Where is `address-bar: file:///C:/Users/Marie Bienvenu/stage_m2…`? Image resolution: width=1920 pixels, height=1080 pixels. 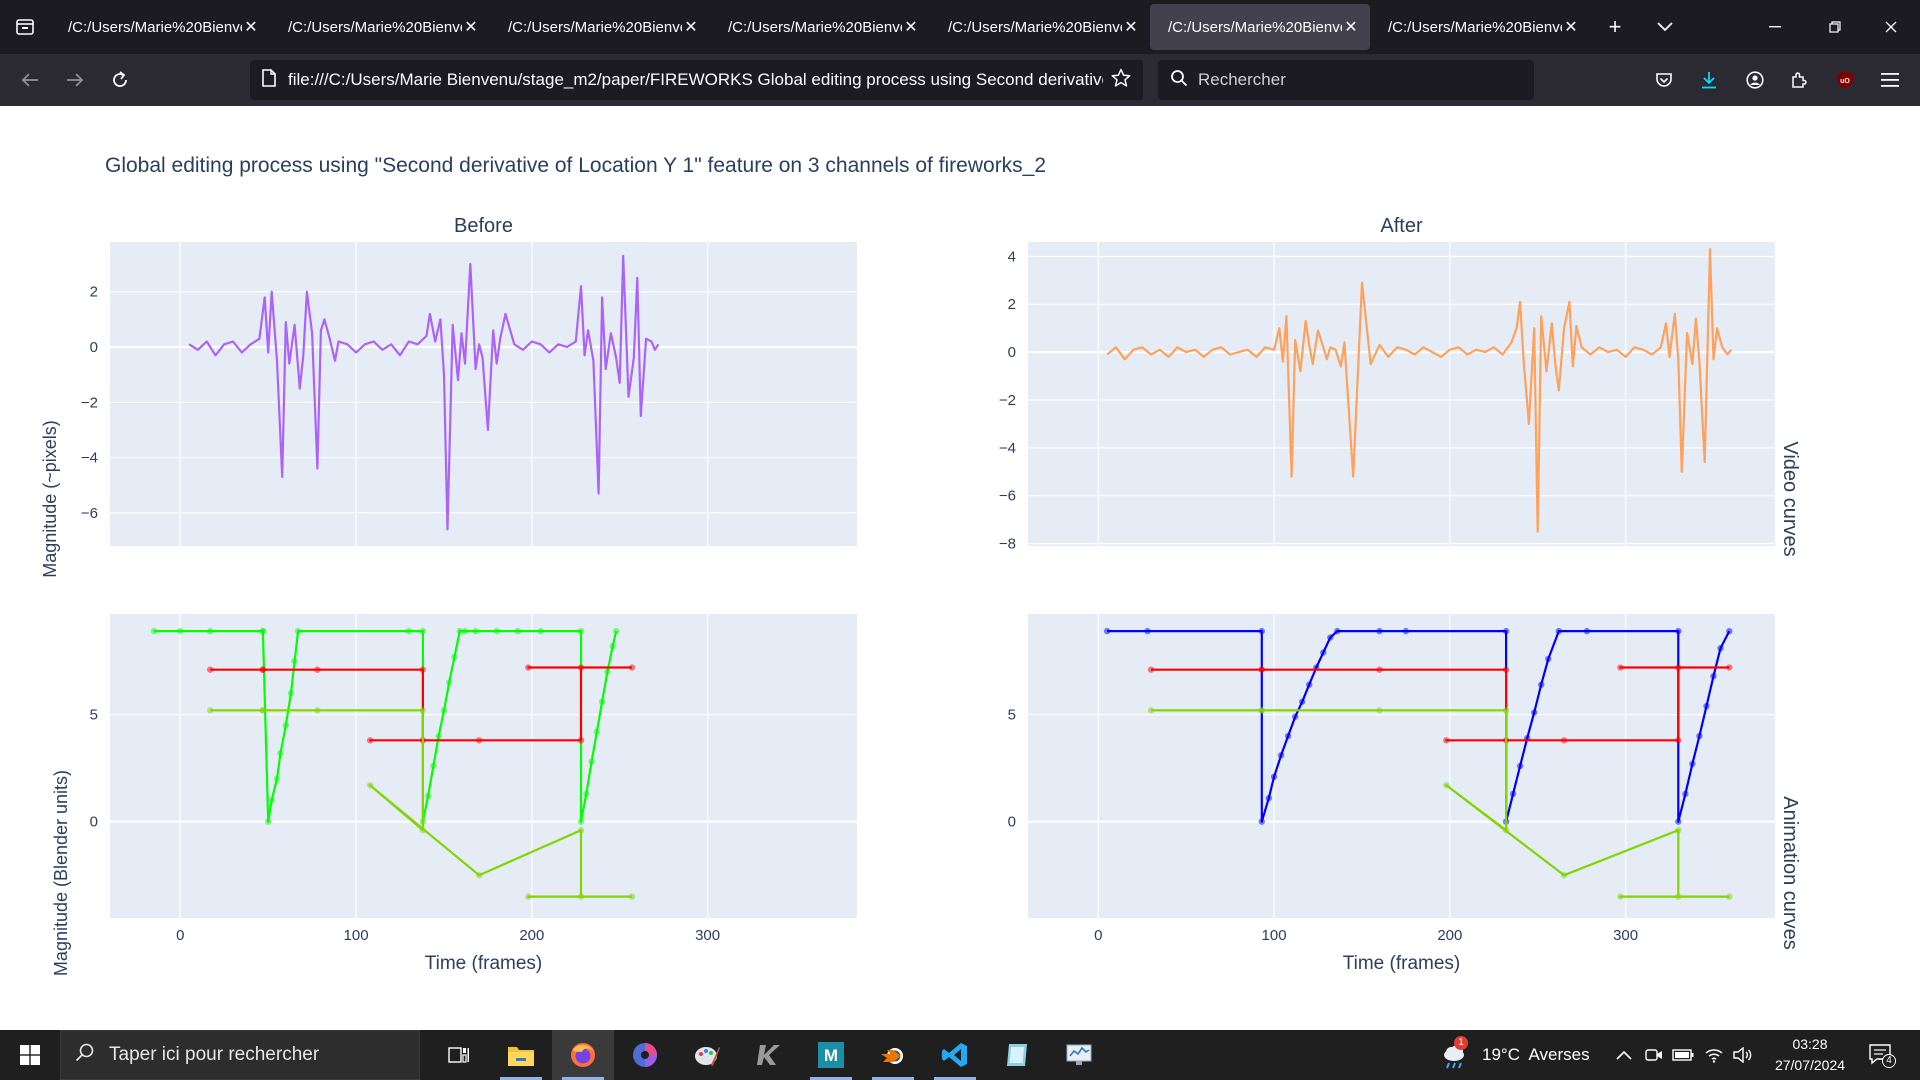
address-bar: file:///C:/Users/Marie Bienvenu/stage_m2… is located at coordinates (696, 80).